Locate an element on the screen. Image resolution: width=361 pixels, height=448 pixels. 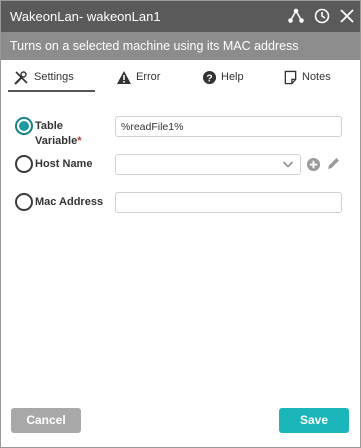
help-icon: ? is located at coordinates (209, 77).